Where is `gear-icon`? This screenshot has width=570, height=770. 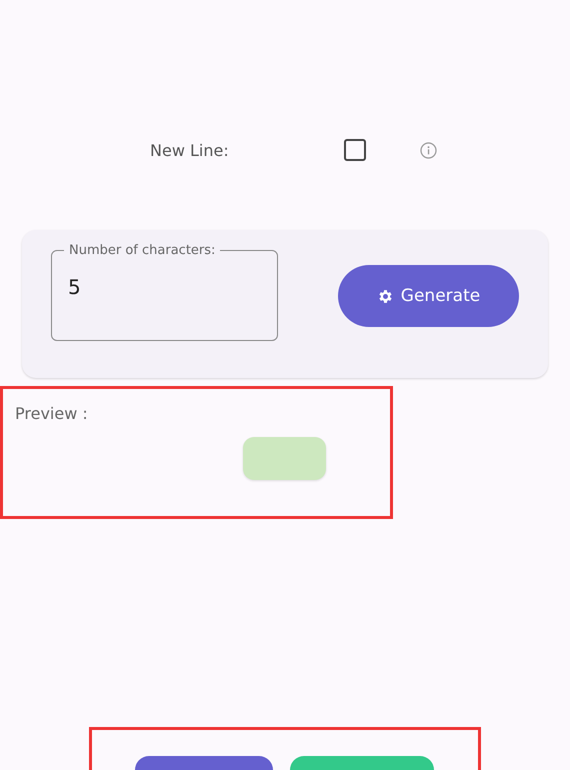
gear-icon is located at coordinates (385, 296).